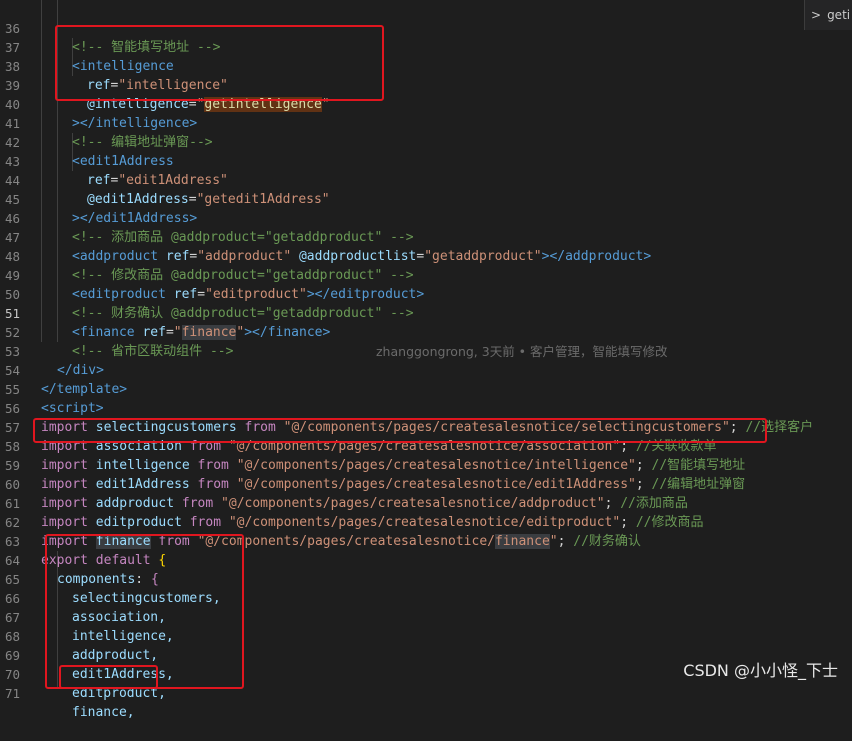 Image resolution: width=852 pixels, height=741 pixels. Describe the element at coordinates (103, 712) in the screenshot. I see `code-text: finance,` at that location.